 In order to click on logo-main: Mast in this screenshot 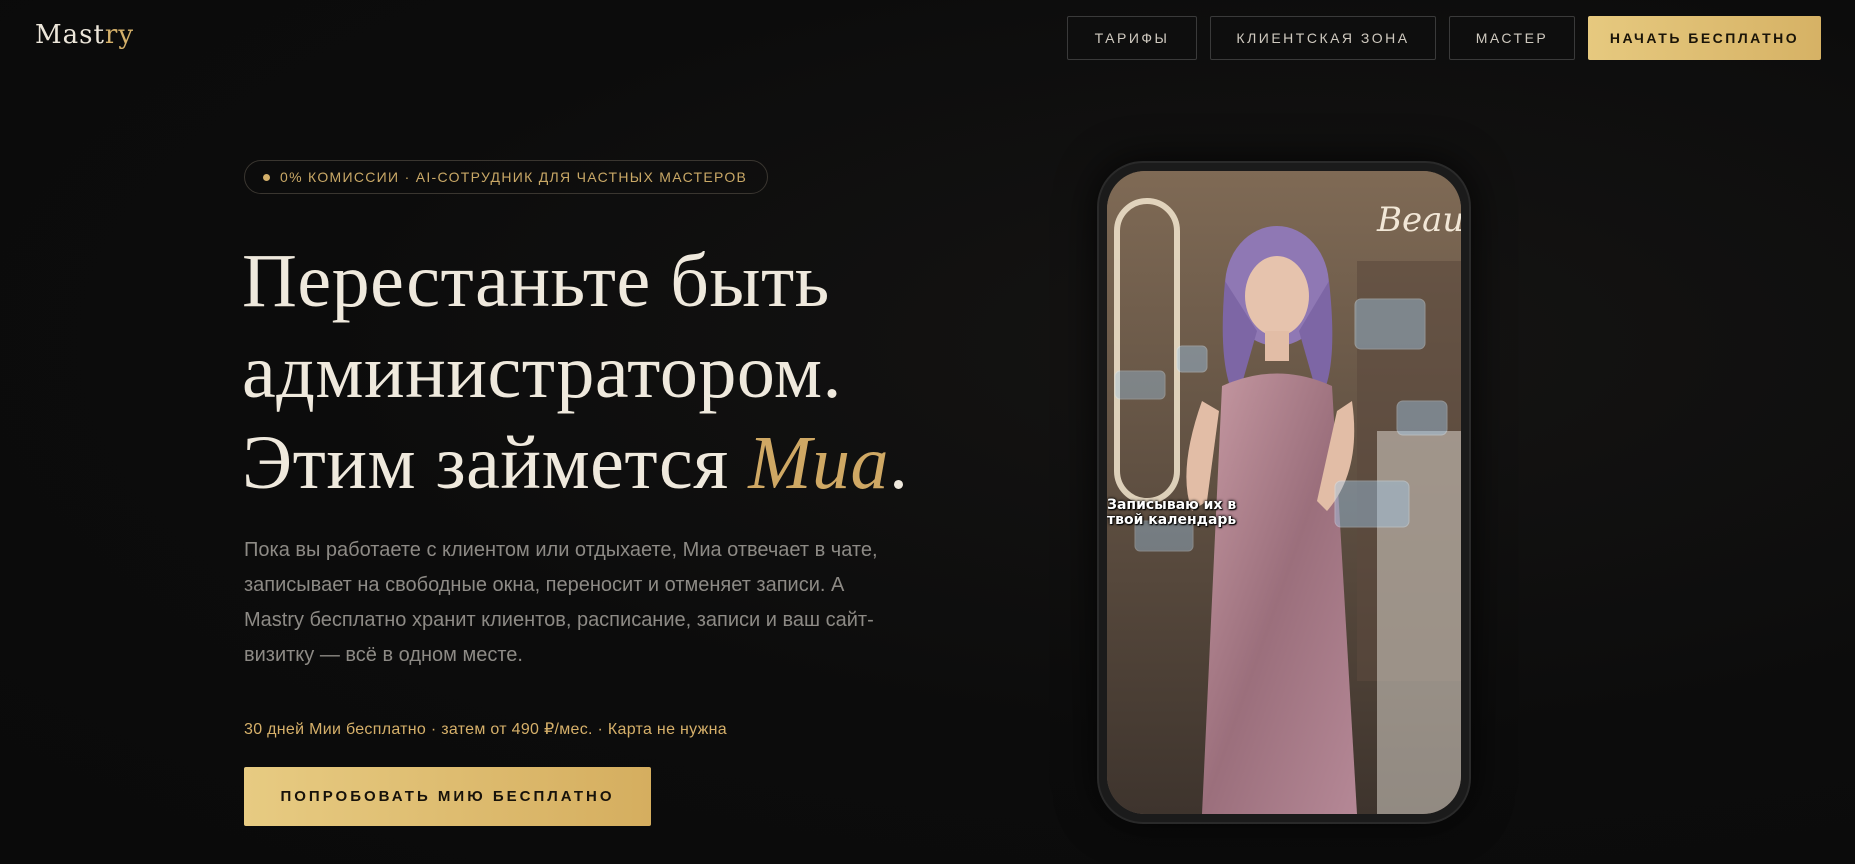, I will do `click(70, 35)`.